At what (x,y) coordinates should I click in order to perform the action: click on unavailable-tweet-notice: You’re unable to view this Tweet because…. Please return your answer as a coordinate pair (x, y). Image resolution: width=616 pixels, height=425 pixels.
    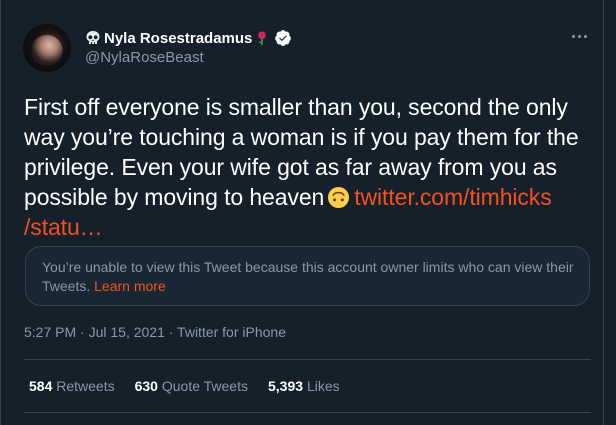
    Looking at the image, I should click on (307, 276).